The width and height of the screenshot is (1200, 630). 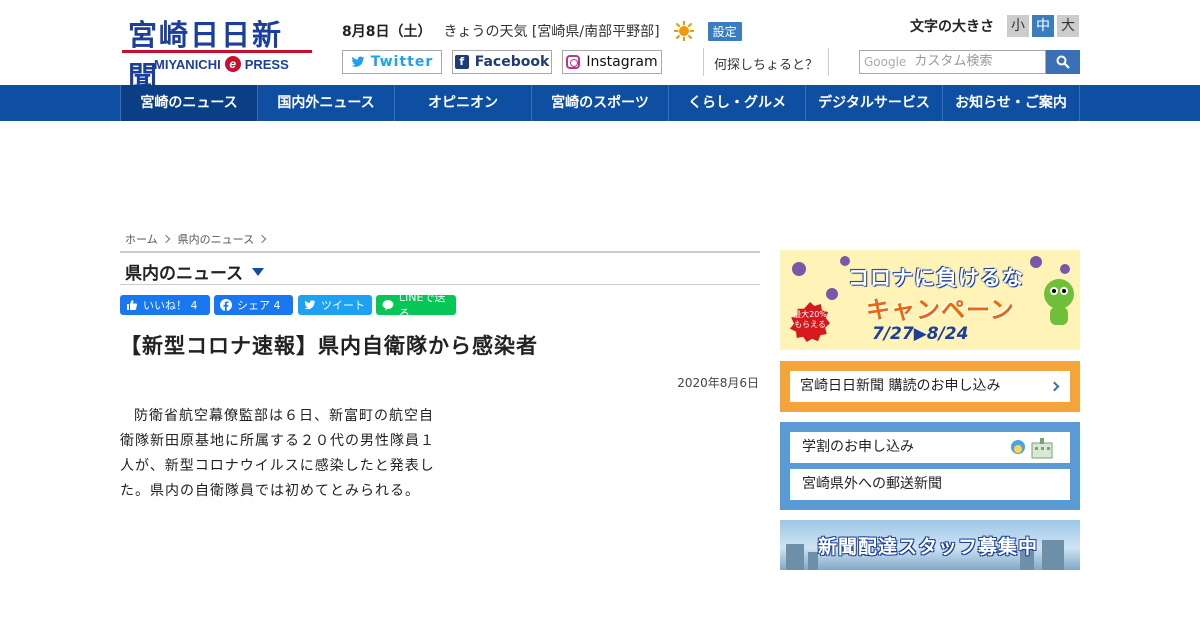 What do you see at coordinates (920, 334) in the screenshot?
I see `campaign-dates: 7/27▶8/24` at bounding box center [920, 334].